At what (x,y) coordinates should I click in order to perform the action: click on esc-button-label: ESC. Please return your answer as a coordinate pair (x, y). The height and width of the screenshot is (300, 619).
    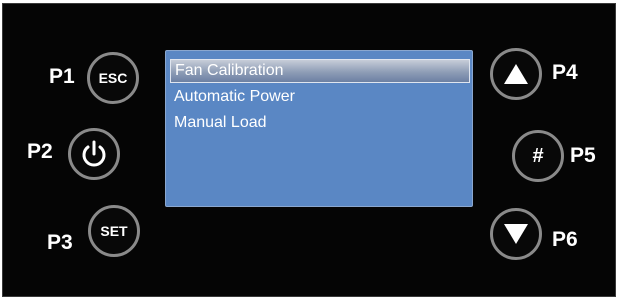
    Looking at the image, I should click on (113, 78).